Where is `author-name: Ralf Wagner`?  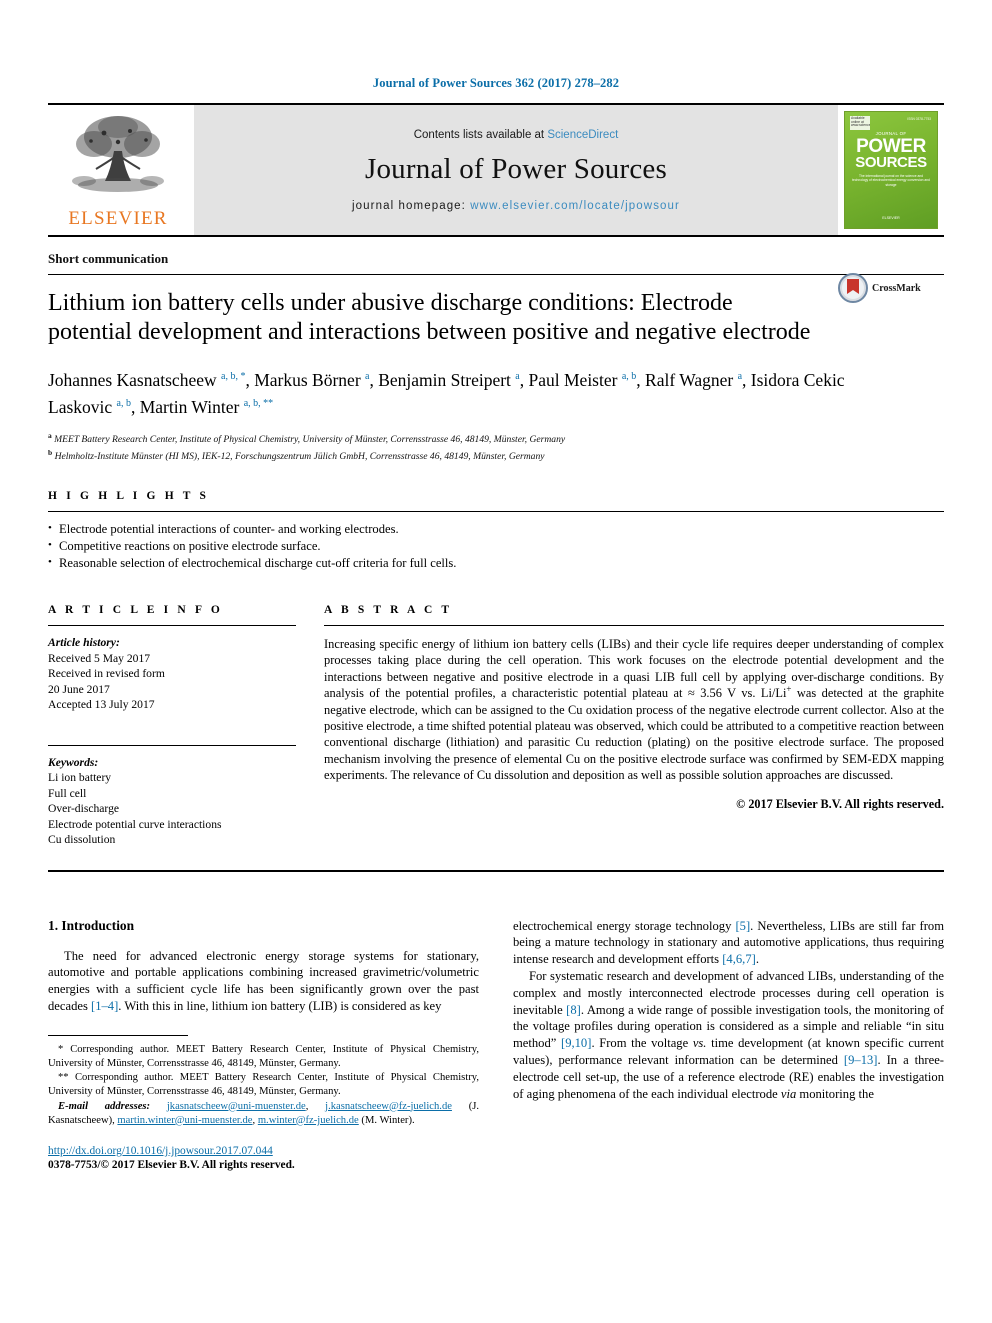 author-name: Ralf Wagner is located at coordinates (691, 380).